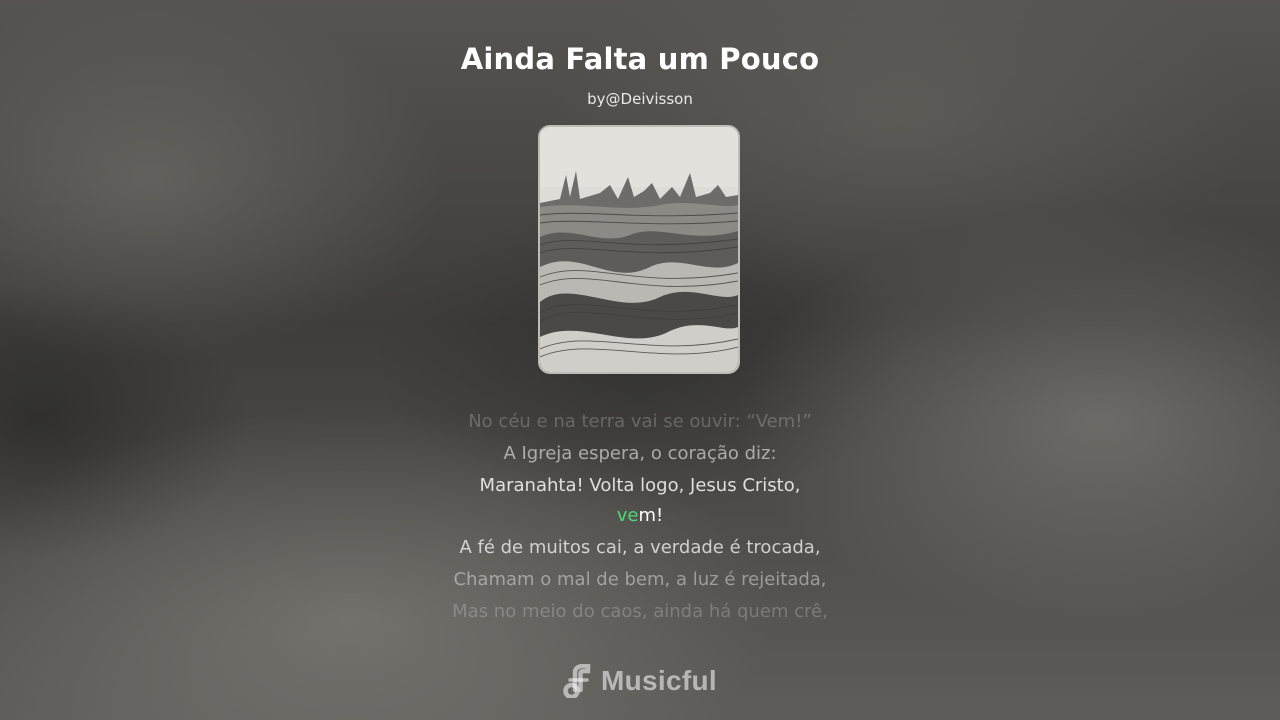 This screenshot has height=720, width=1280. What do you see at coordinates (640, 99) in the screenshot?
I see `song-artist: by@Deivisson` at bounding box center [640, 99].